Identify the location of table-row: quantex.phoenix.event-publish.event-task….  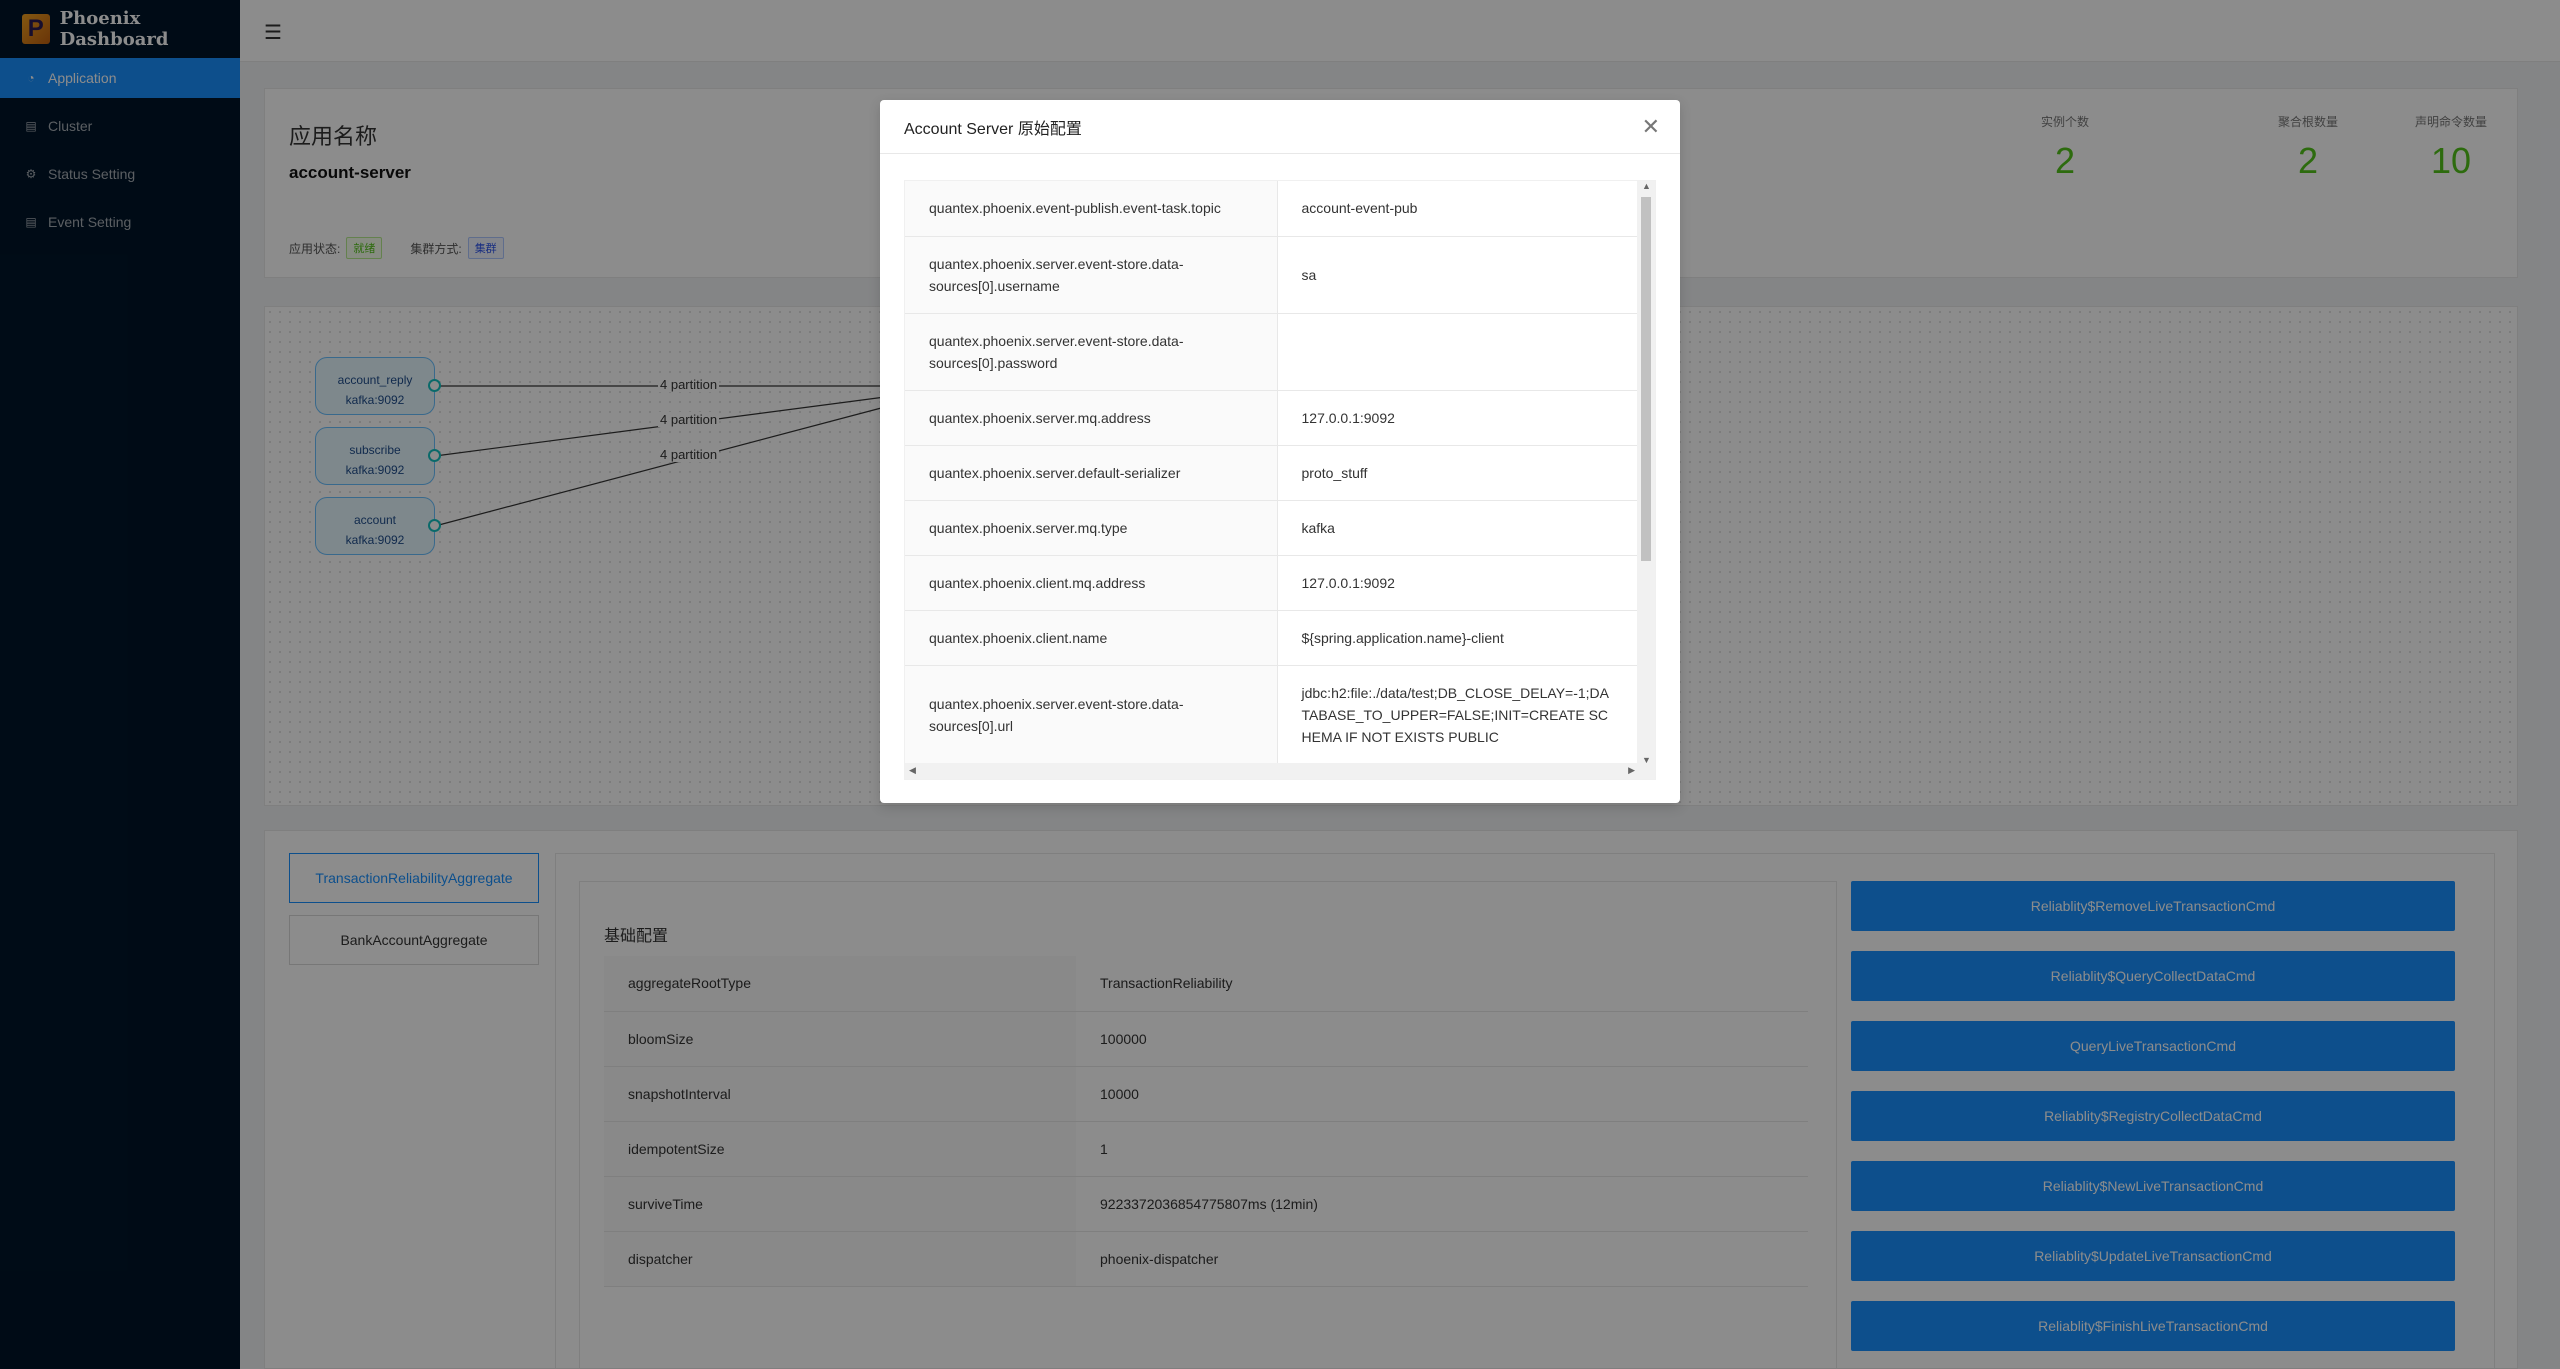
(1272, 209).